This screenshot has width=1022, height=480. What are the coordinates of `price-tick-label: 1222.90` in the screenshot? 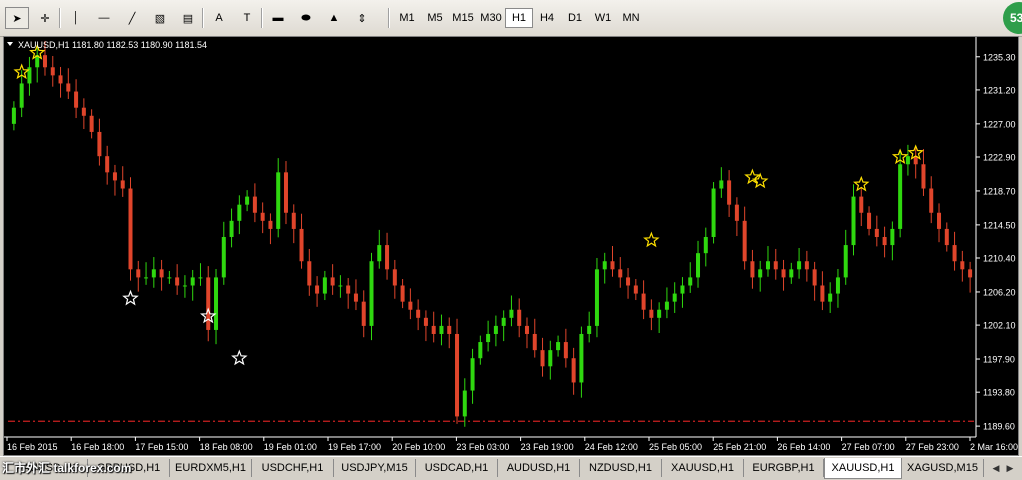 It's located at (999, 157).